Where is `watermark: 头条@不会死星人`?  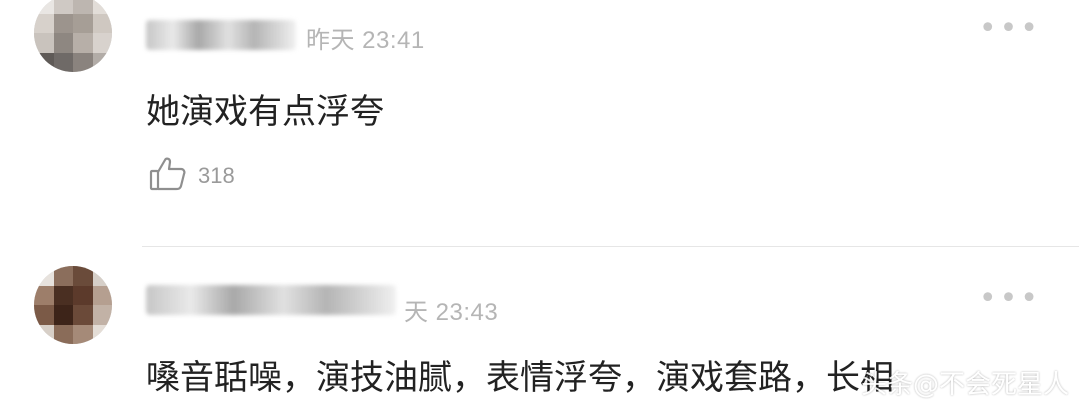 watermark: 头条@不会死星人 is located at coordinates (964, 385).